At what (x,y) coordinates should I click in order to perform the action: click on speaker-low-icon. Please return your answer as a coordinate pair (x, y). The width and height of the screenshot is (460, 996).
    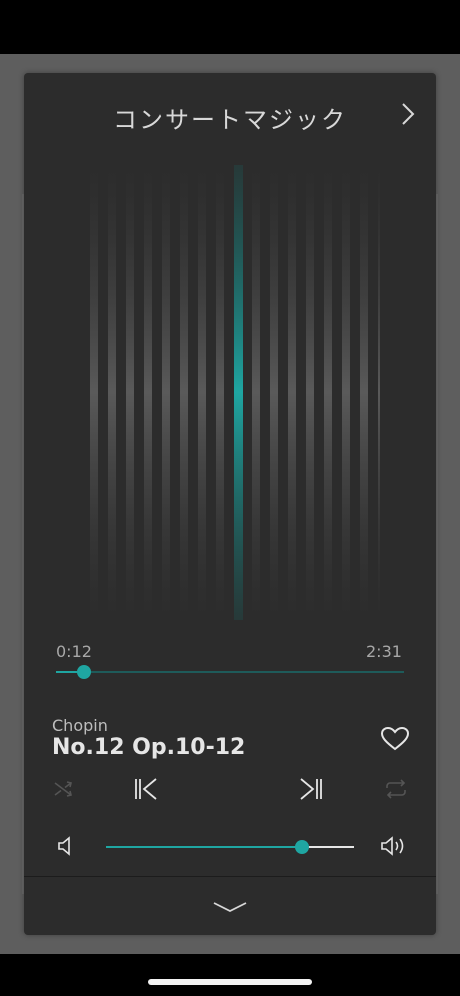
    Looking at the image, I should click on (66, 846).